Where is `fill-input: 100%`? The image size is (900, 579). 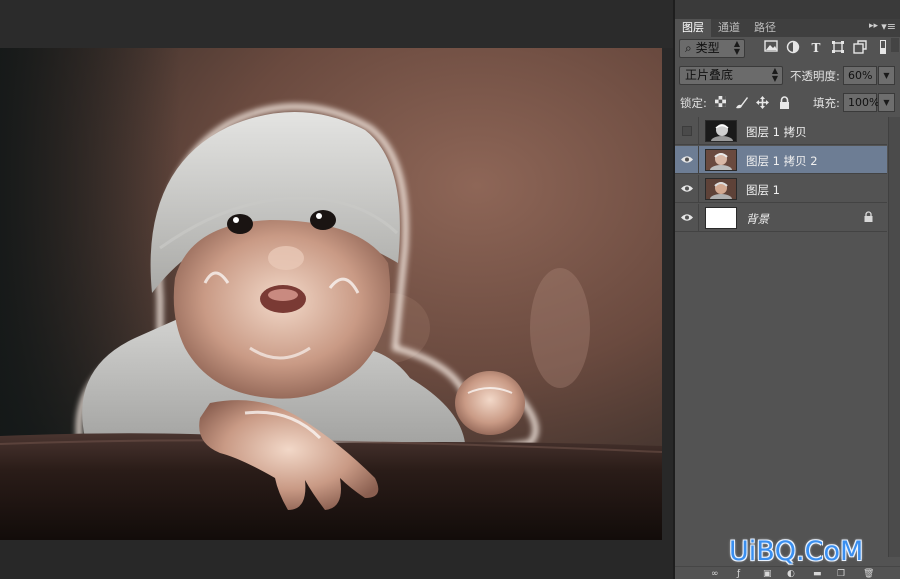 fill-input: 100% is located at coordinates (861, 102).